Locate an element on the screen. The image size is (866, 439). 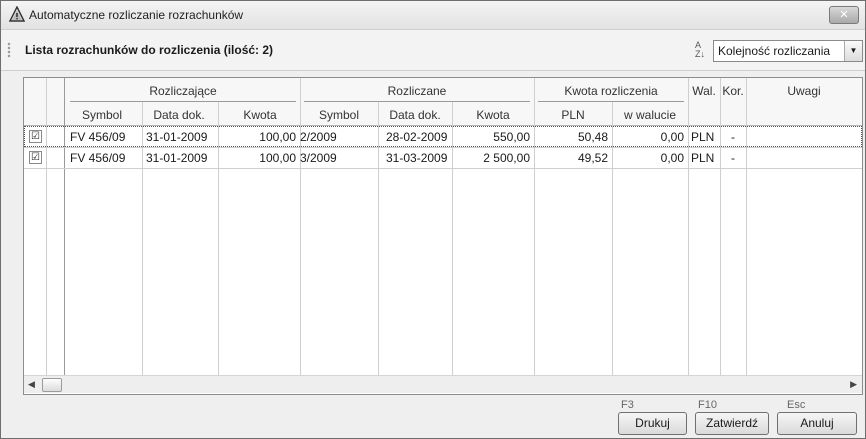
scroll-right-icon: ▶ is located at coordinates (853, 384).